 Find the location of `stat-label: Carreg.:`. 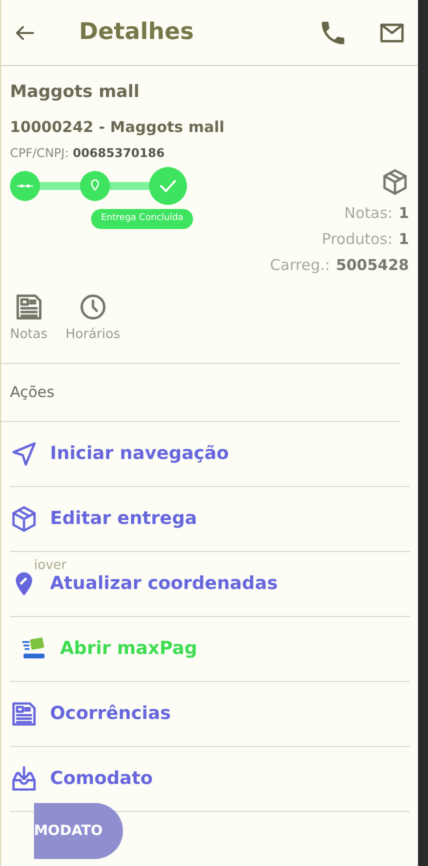

stat-label: Carreg.: is located at coordinates (300, 265).